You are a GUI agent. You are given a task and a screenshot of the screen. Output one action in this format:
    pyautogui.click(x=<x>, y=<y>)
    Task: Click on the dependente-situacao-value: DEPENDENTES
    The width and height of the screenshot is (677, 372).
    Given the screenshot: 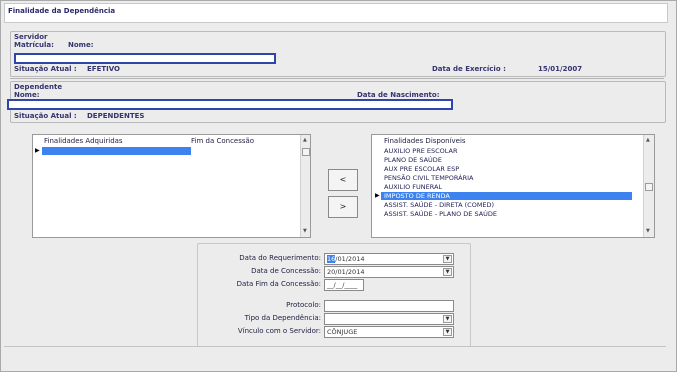 What is the action you would take?
    pyautogui.click(x=116, y=116)
    